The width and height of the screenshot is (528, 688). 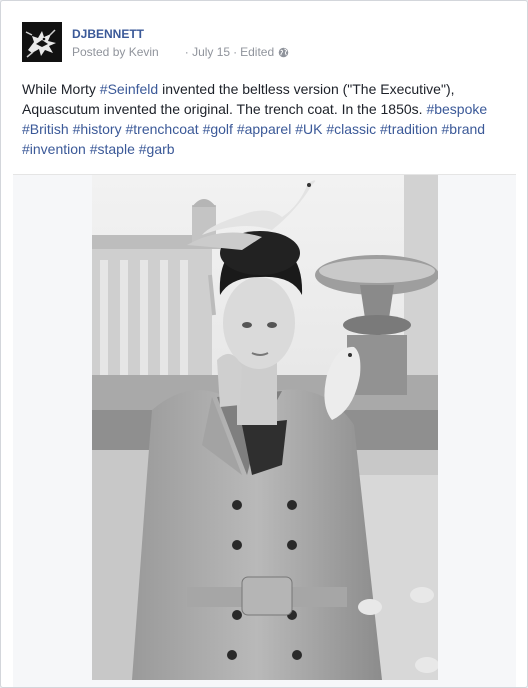 What do you see at coordinates (112, 149) in the screenshot?
I see `hashtag-link: #staple` at bounding box center [112, 149].